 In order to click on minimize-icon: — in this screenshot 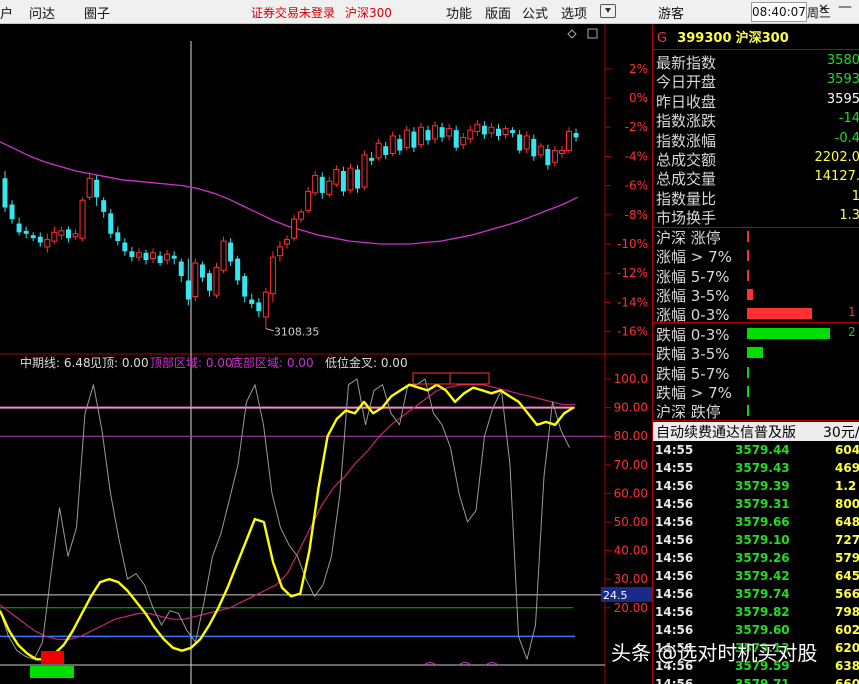, I will do `click(845, 7)`.